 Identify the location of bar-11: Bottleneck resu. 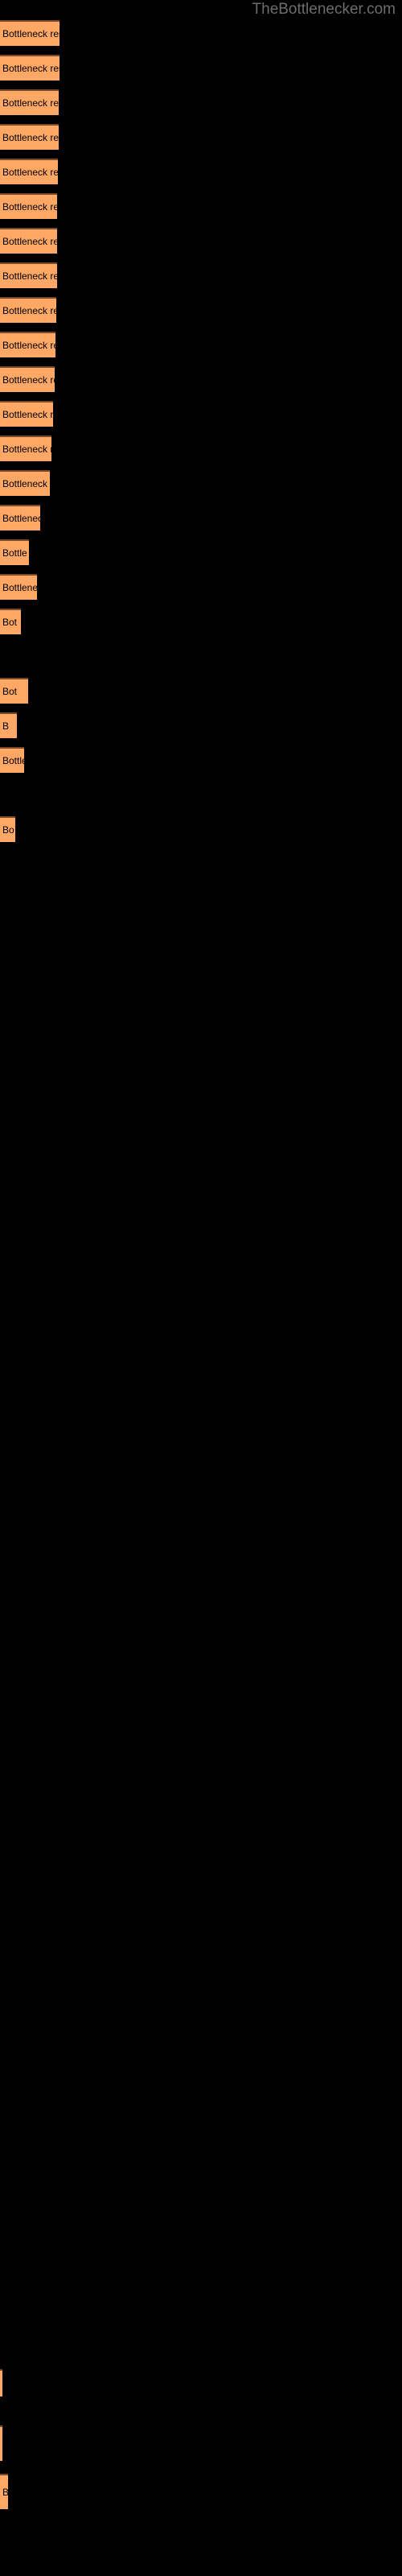
(27, 379).